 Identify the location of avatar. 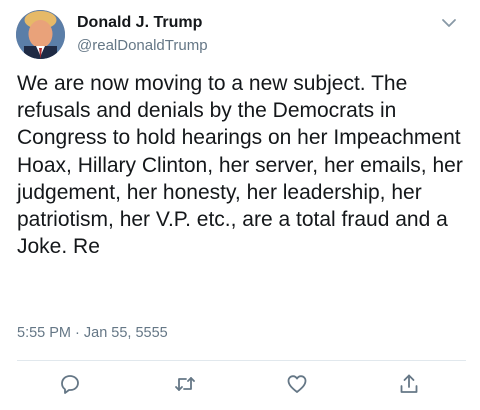
(40, 34).